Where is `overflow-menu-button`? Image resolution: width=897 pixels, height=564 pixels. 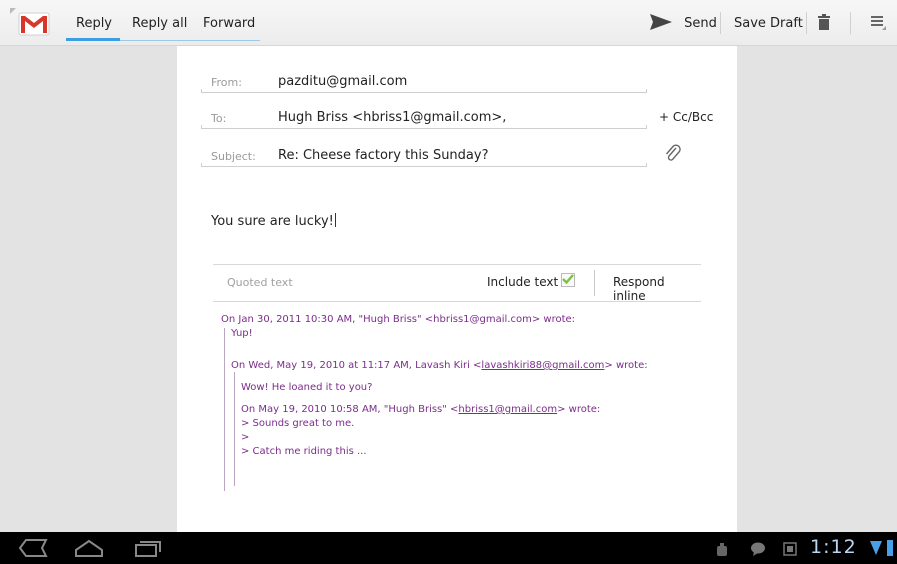 overflow-menu-button is located at coordinates (880, 23).